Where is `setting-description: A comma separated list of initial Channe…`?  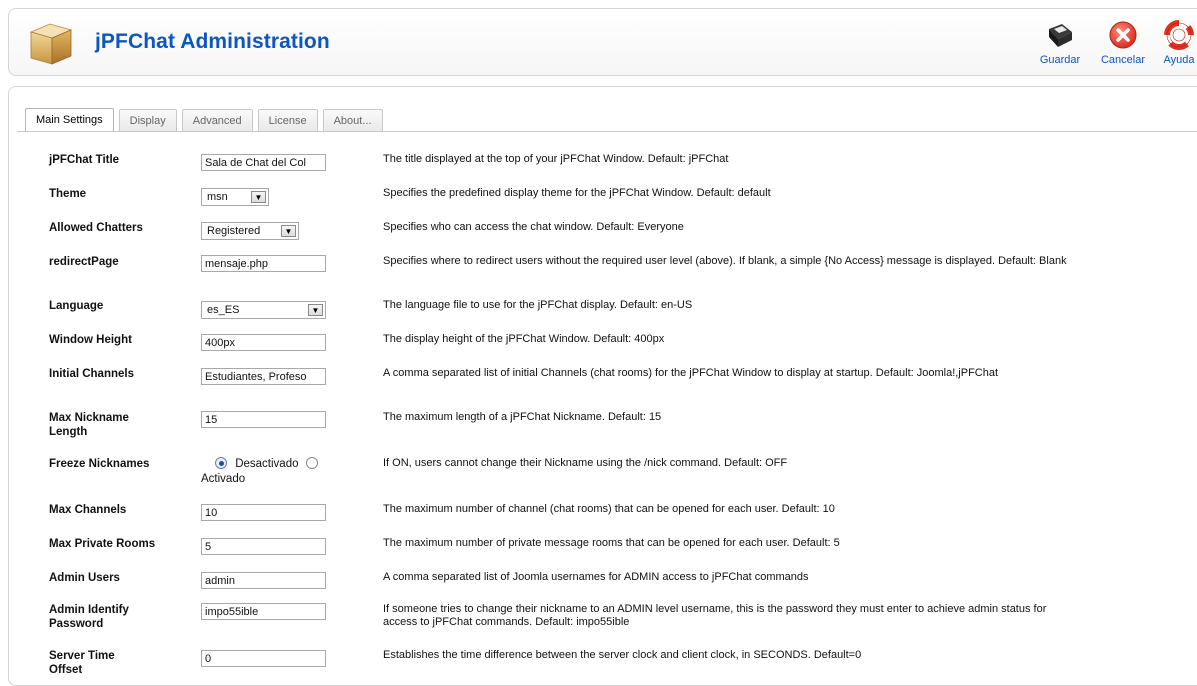 setting-description: A comma separated list of initial Channe… is located at coordinates (691, 373).